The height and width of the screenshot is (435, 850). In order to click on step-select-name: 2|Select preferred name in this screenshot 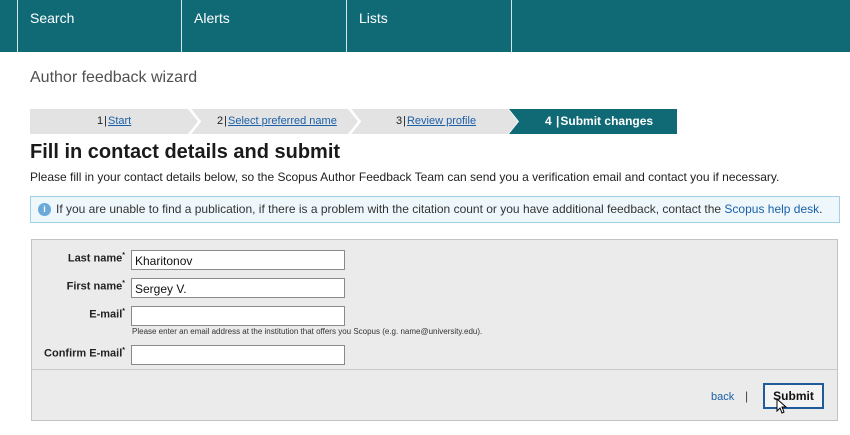, I will do `click(274, 121)`.